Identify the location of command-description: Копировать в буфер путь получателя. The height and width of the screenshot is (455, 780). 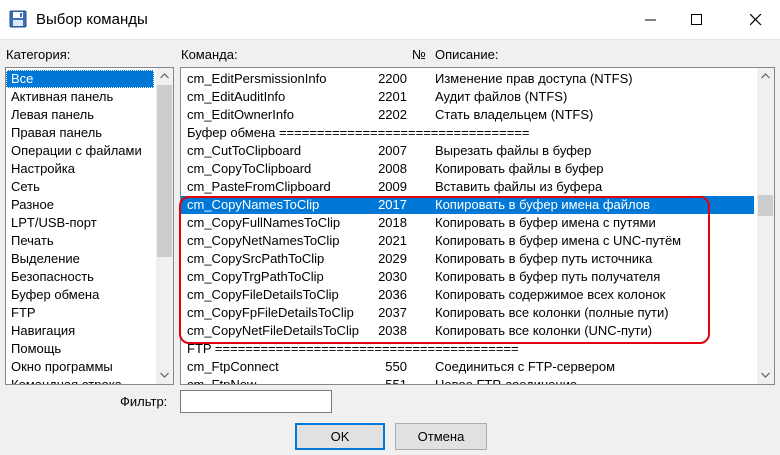
(548, 276).